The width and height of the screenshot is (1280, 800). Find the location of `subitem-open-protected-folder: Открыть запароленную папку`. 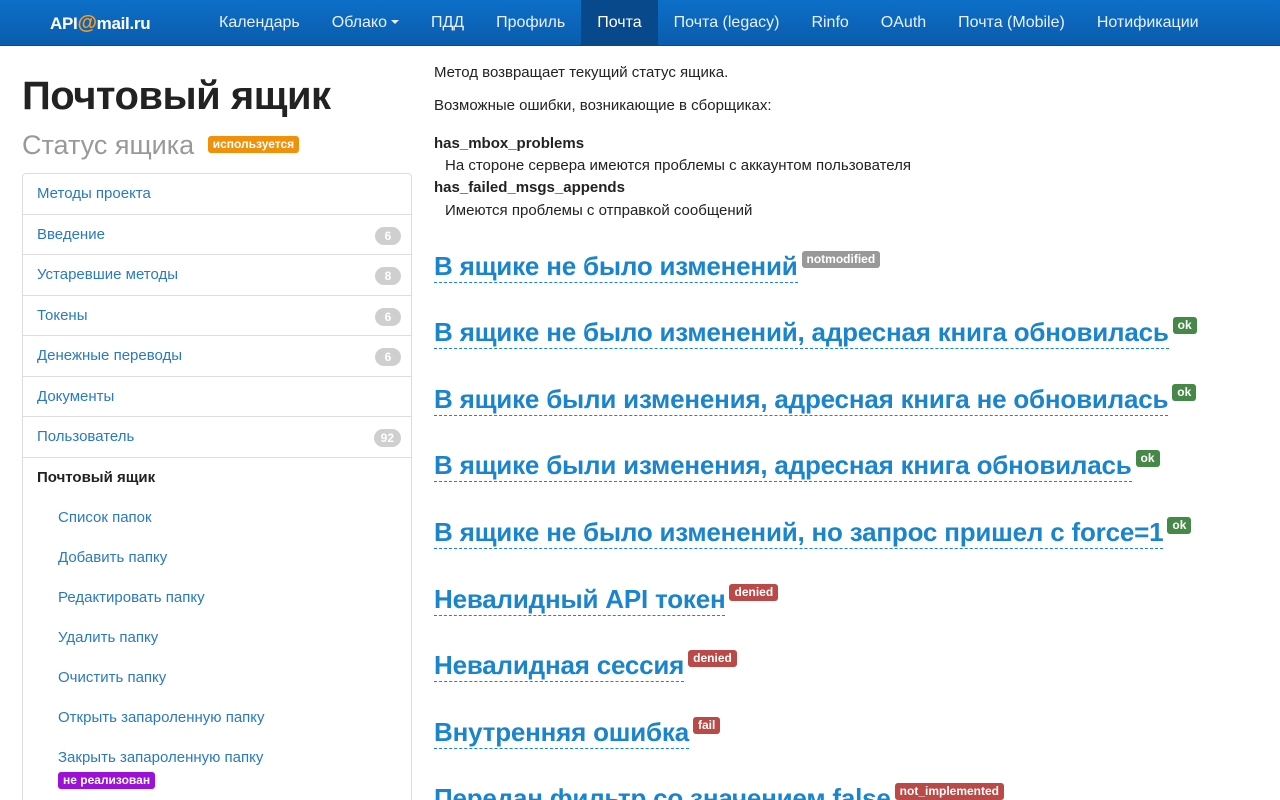

subitem-open-protected-folder: Открыть запароленную папку is located at coordinates (217, 718).